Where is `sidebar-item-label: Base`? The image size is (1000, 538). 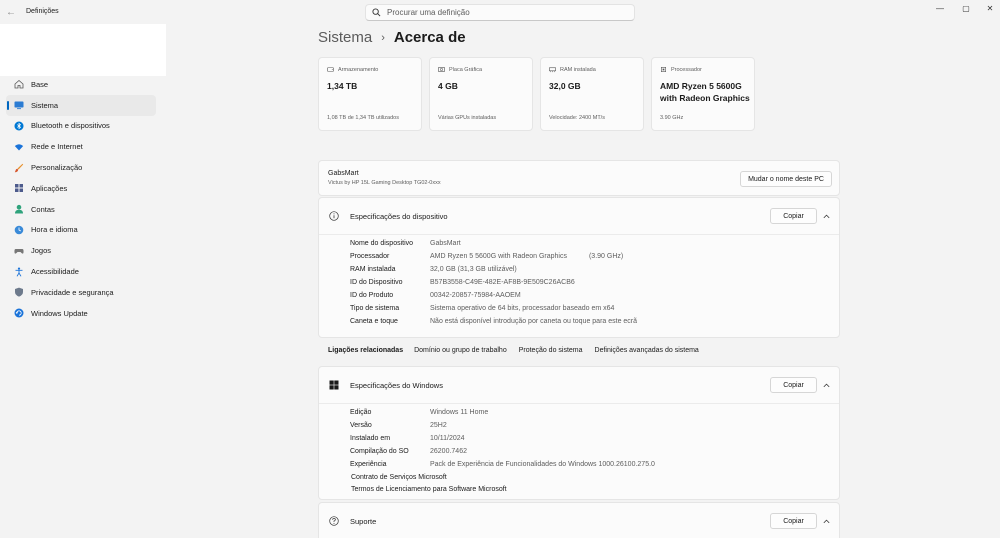
sidebar-item-label: Base is located at coordinates (40, 84).